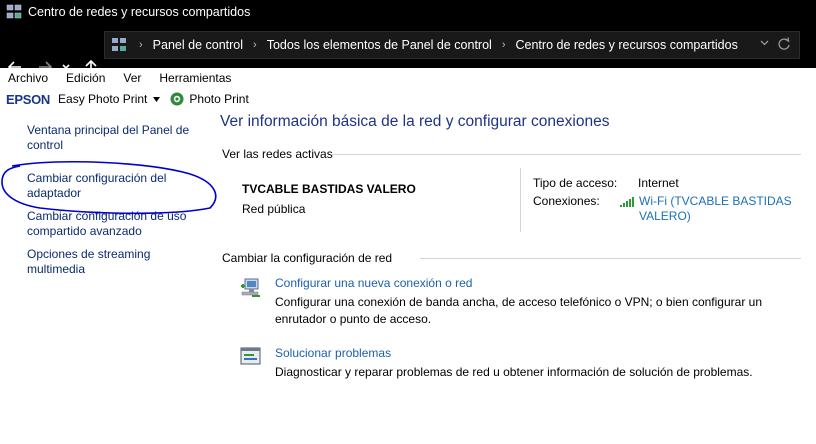 This screenshot has width=816, height=444. What do you see at coordinates (715, 208) in the screenshot?
I see `wifi-connection-label: Wi-Fi (TVCABLE BASTIDAS VALERO)` at bounding box center [715, 208].